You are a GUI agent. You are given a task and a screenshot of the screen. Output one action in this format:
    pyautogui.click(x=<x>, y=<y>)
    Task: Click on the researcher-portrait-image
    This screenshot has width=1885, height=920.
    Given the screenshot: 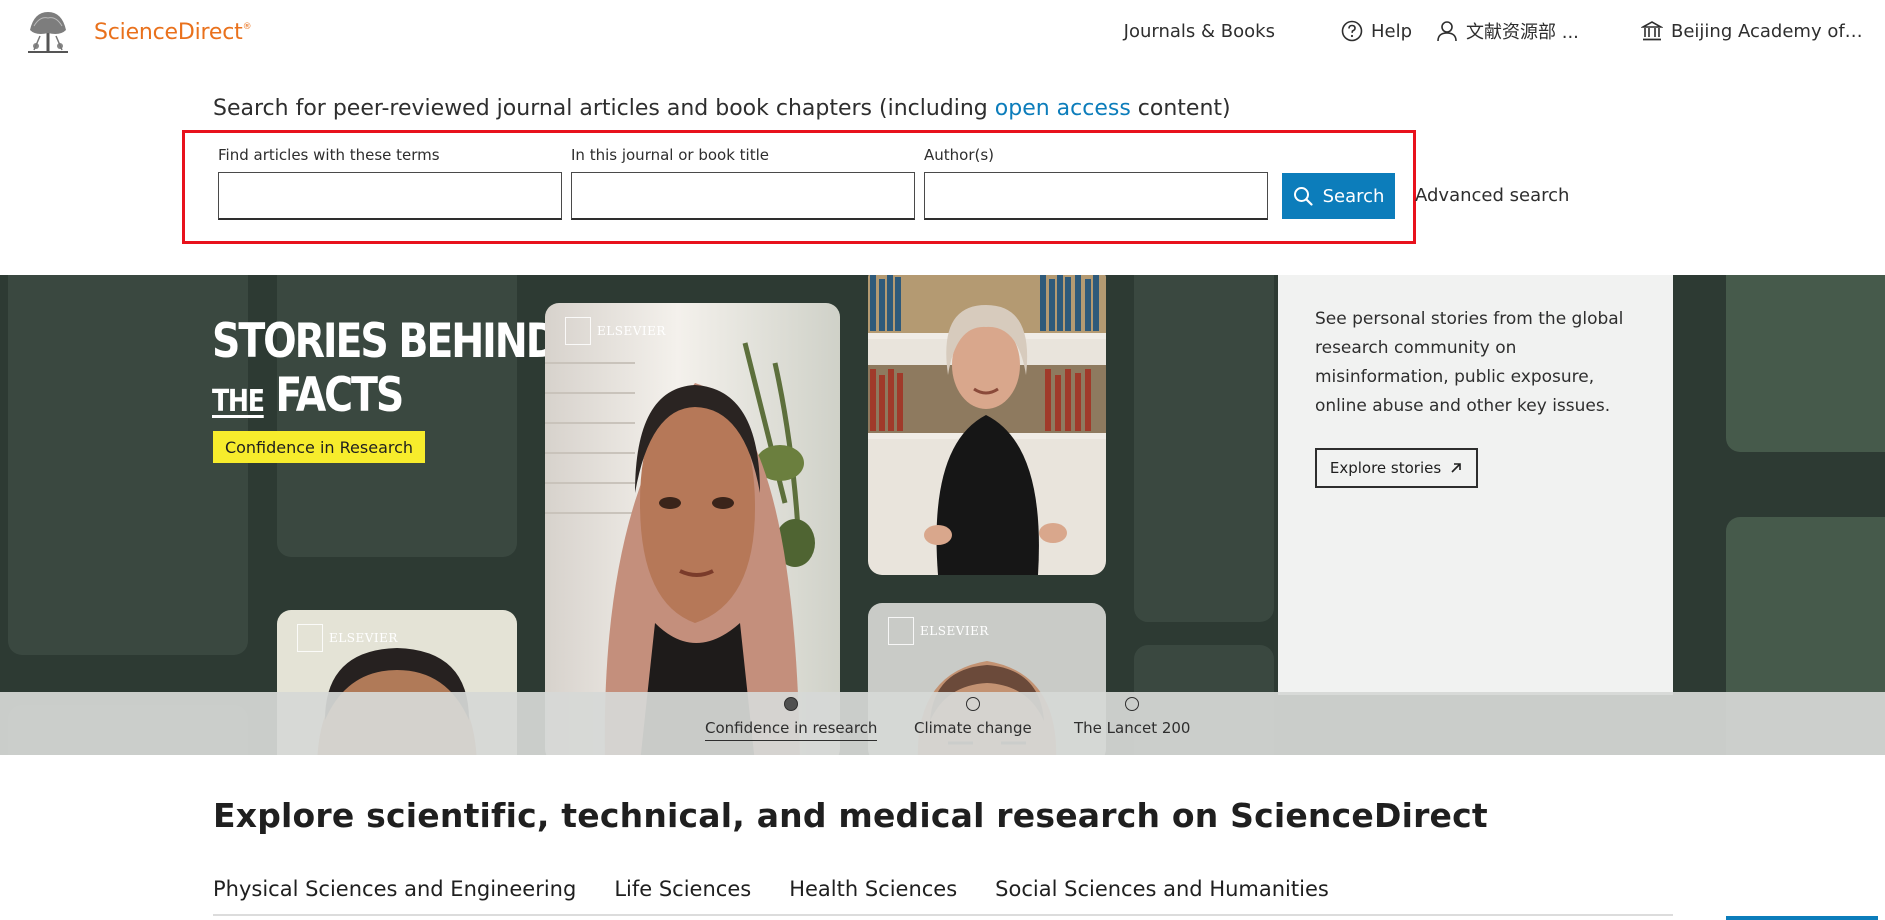 What is the action you would take?
    pyautogui.click(x=692, y=529)
    